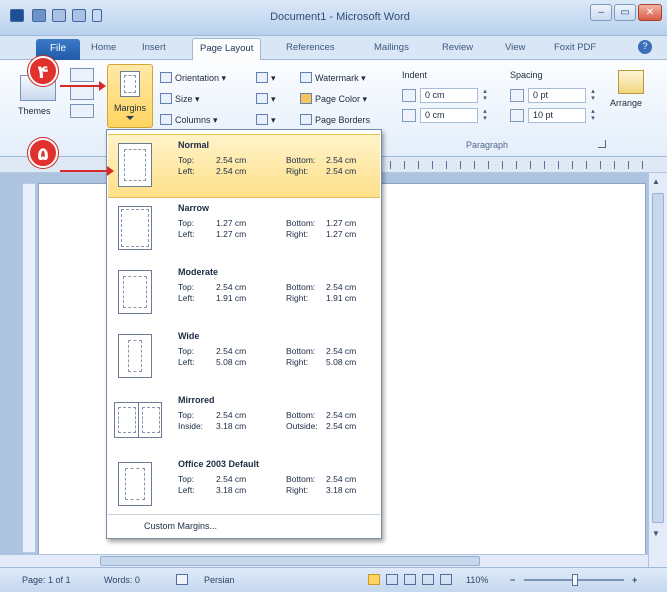 The height and width of the screenshot is (592, 667). I want to click on orientation-label: Orientation, so click(197, 78).